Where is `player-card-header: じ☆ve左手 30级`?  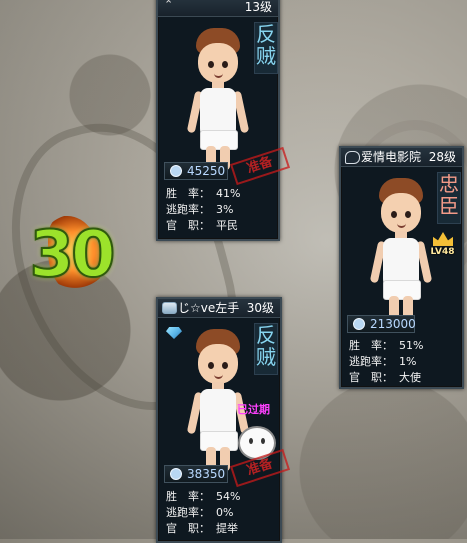
player-card-header: じ☆ve左手 30级 is located at coordinates (219, 308).